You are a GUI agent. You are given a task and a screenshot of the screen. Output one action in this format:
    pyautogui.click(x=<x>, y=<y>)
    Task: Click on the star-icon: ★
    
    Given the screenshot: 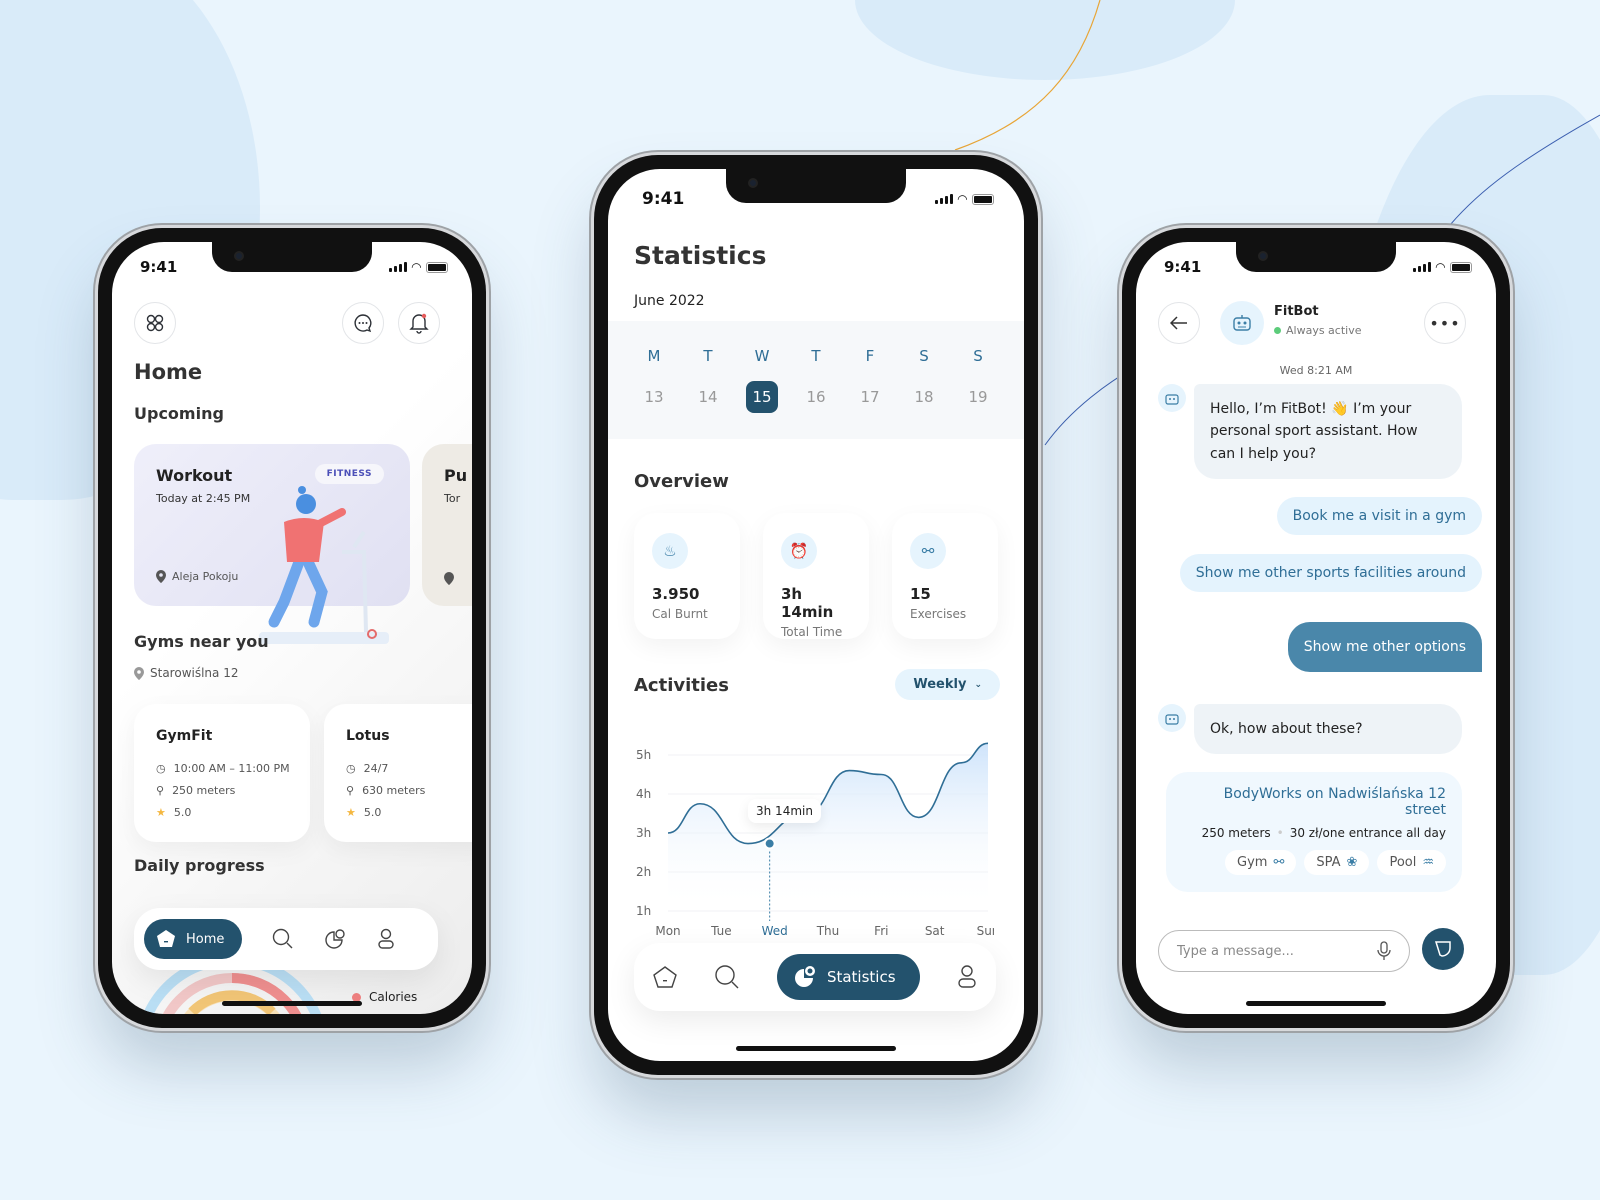 What is the action you would take?
    pyautogui.click(x=161, y=812)
    